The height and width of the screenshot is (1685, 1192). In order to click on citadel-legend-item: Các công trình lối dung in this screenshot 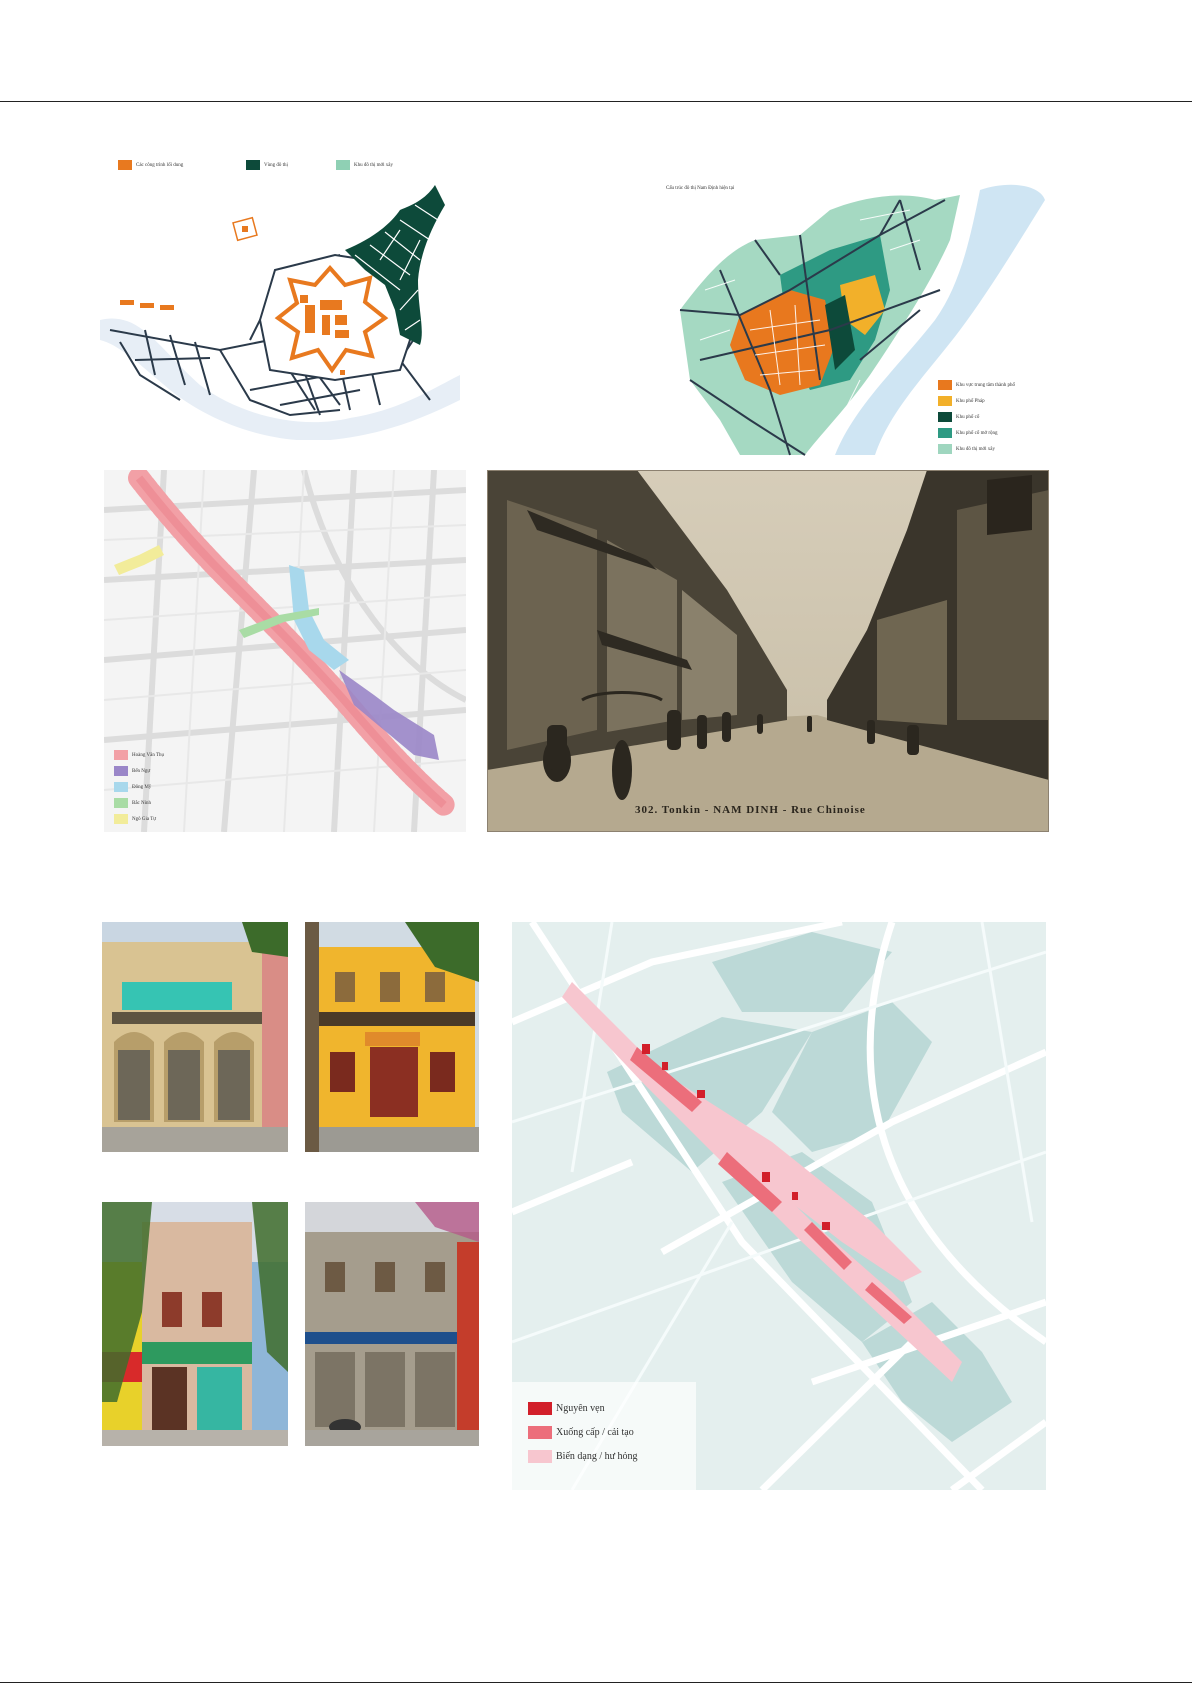, I will do `click(150, 165)`.